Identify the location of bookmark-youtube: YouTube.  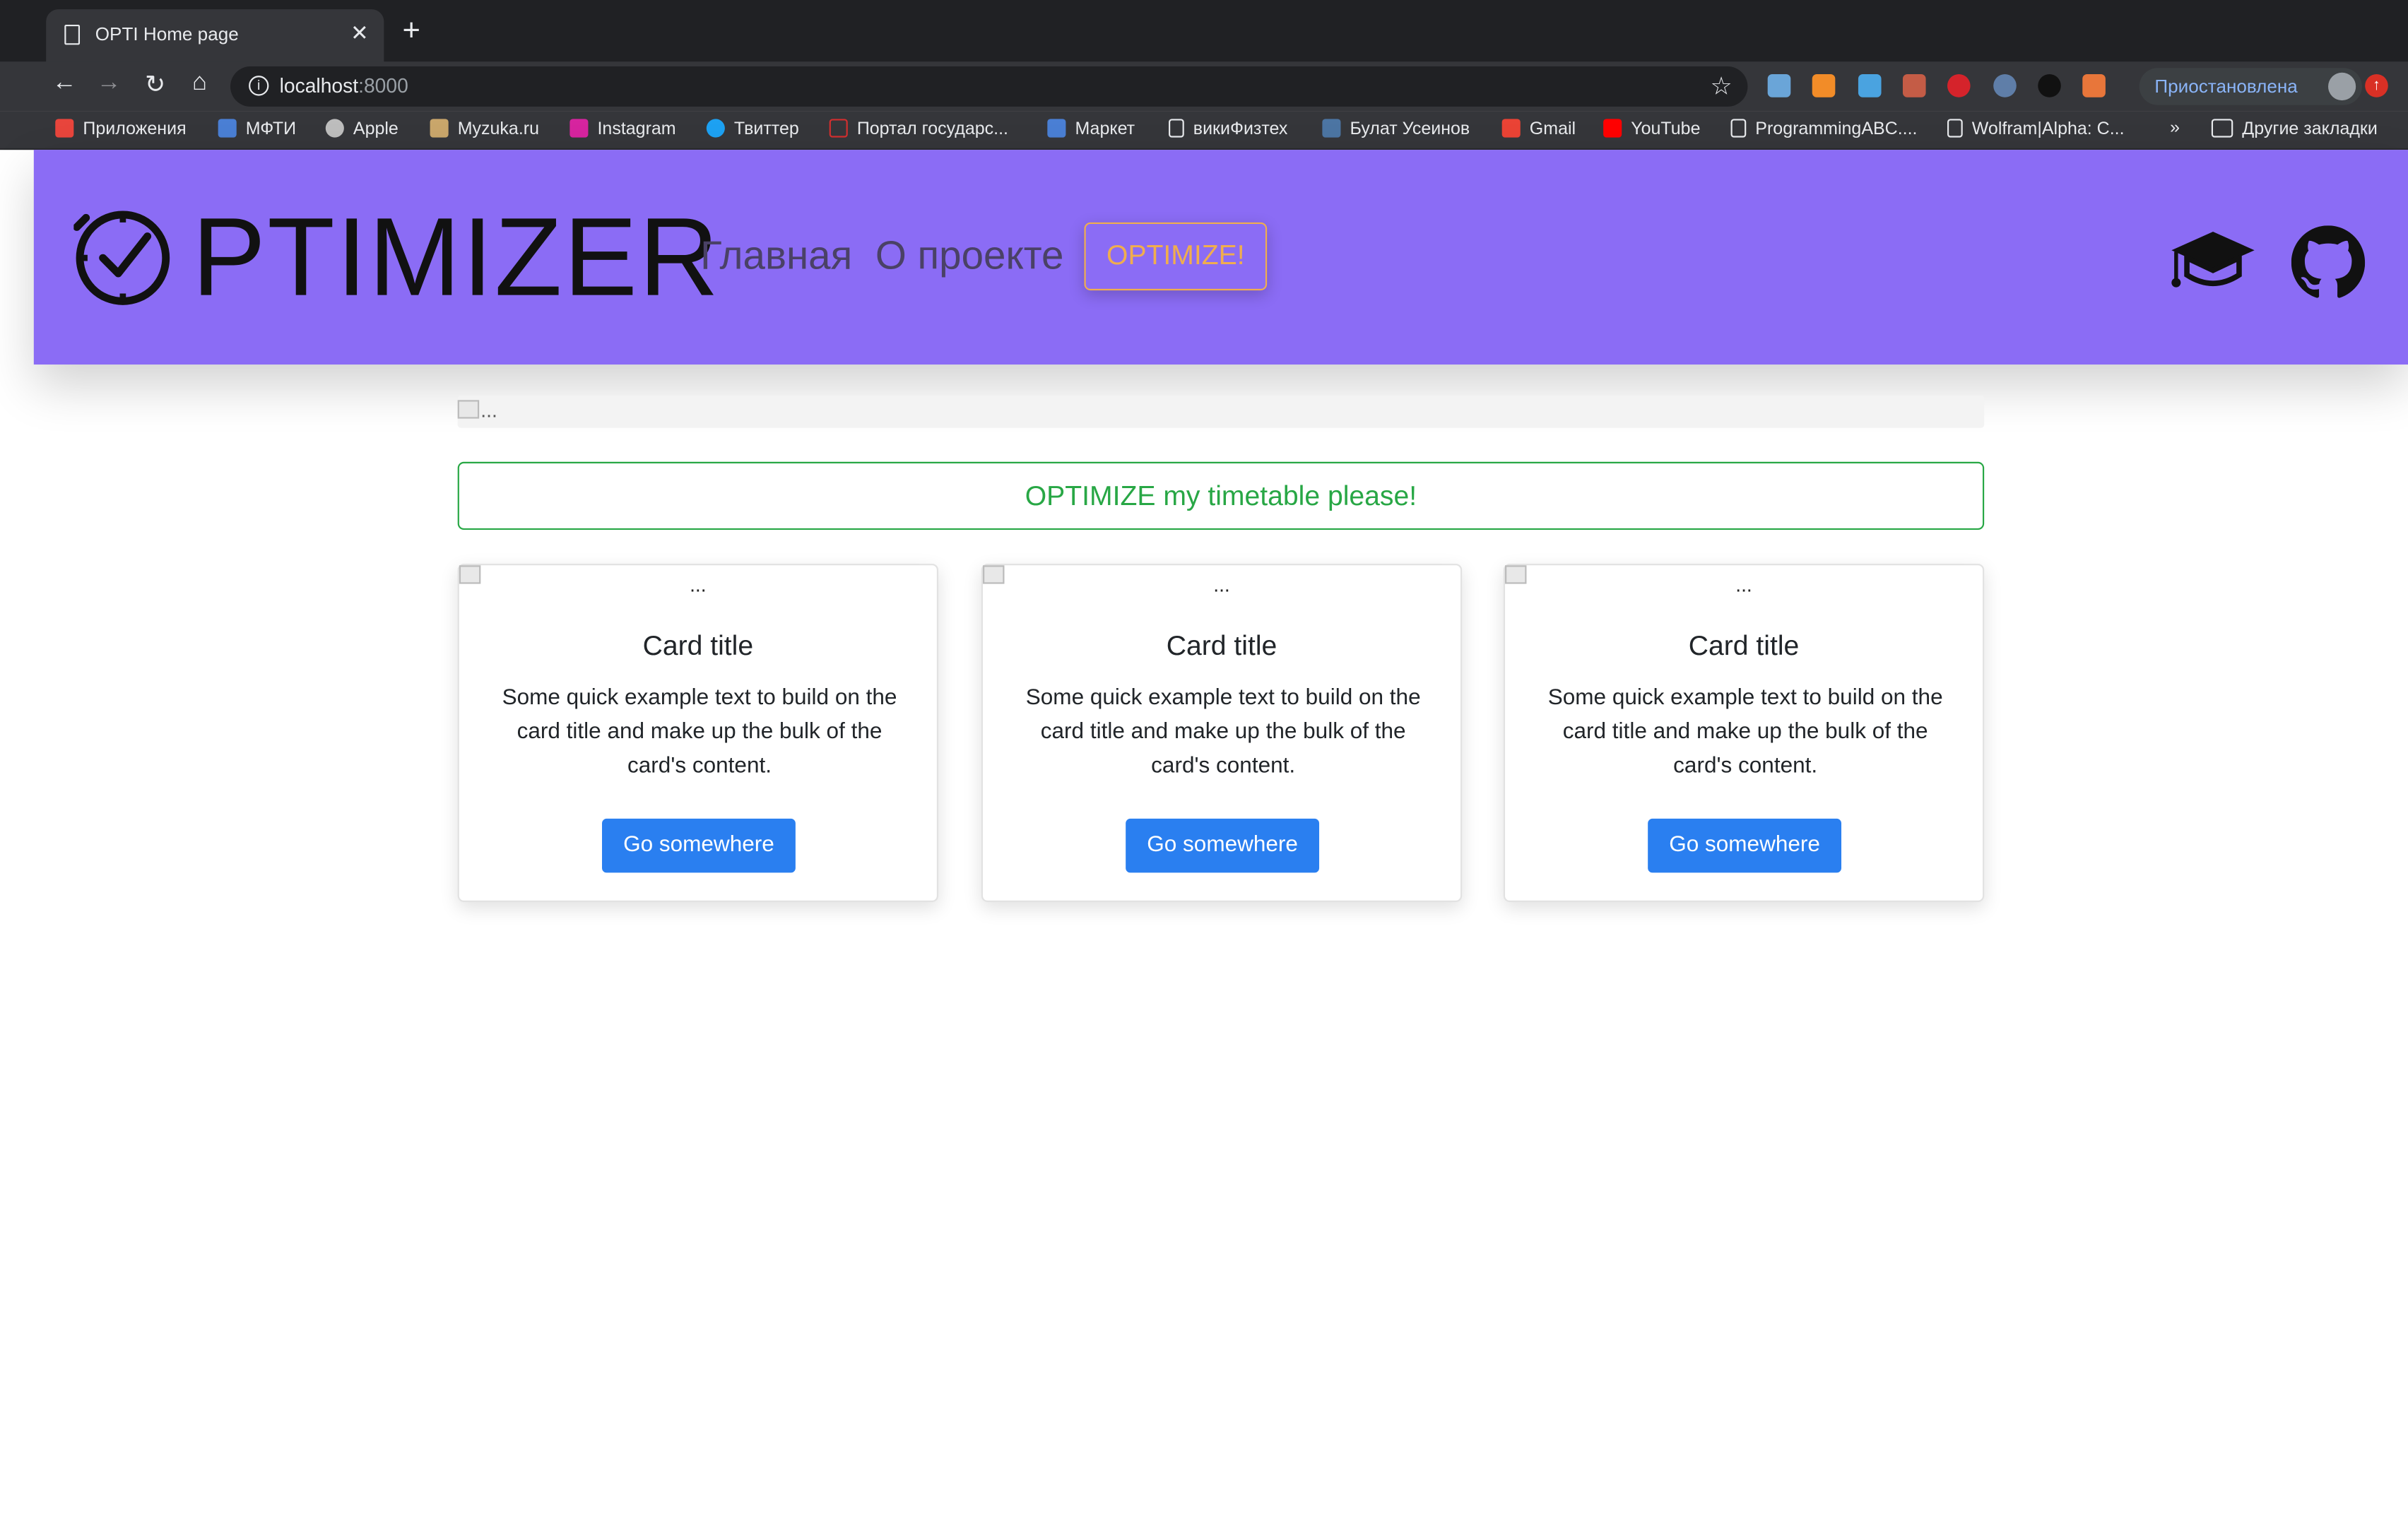
(1652, 129).